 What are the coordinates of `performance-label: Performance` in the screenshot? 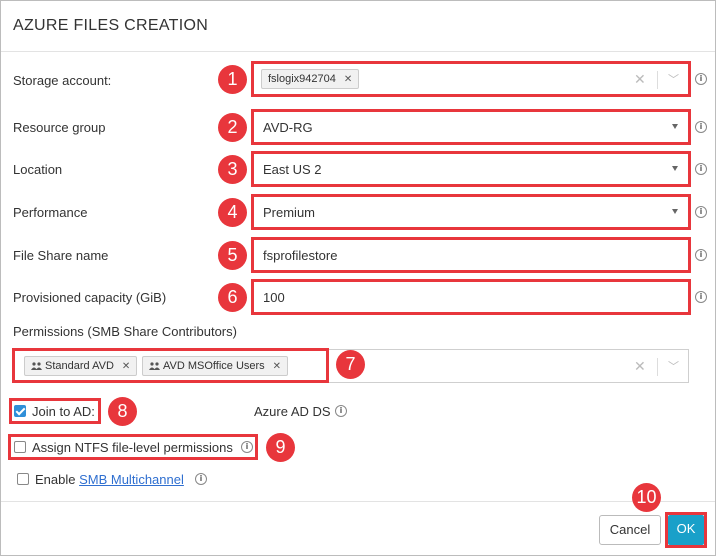 It's located at (50, 212).